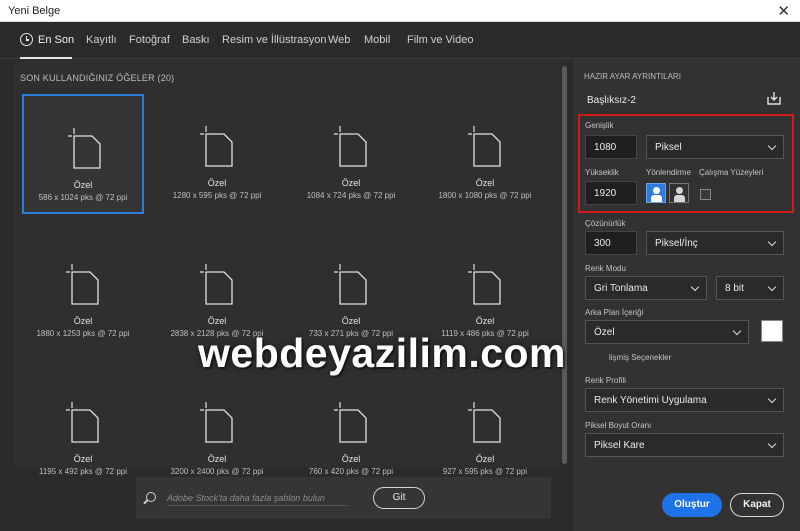 The width and height of the screenshot is (800, 531). What do you see at coordinates (705, 194) in the screenshot?
I see `artboards-checkbox` at bounding box center [705, 194].